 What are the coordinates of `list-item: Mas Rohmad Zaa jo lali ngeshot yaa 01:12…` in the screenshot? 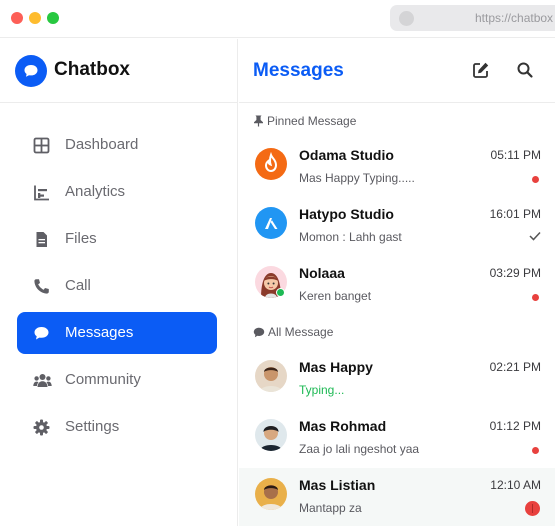 It's located at (397, 438).